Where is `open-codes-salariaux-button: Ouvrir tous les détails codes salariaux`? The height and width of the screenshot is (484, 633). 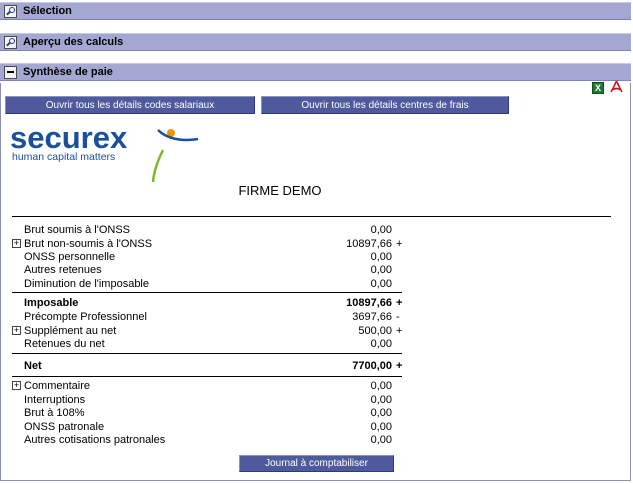
open-codes-salariaux-button: Ouvrir tous les détails codes salariaux is located at coordinates (130, 105).